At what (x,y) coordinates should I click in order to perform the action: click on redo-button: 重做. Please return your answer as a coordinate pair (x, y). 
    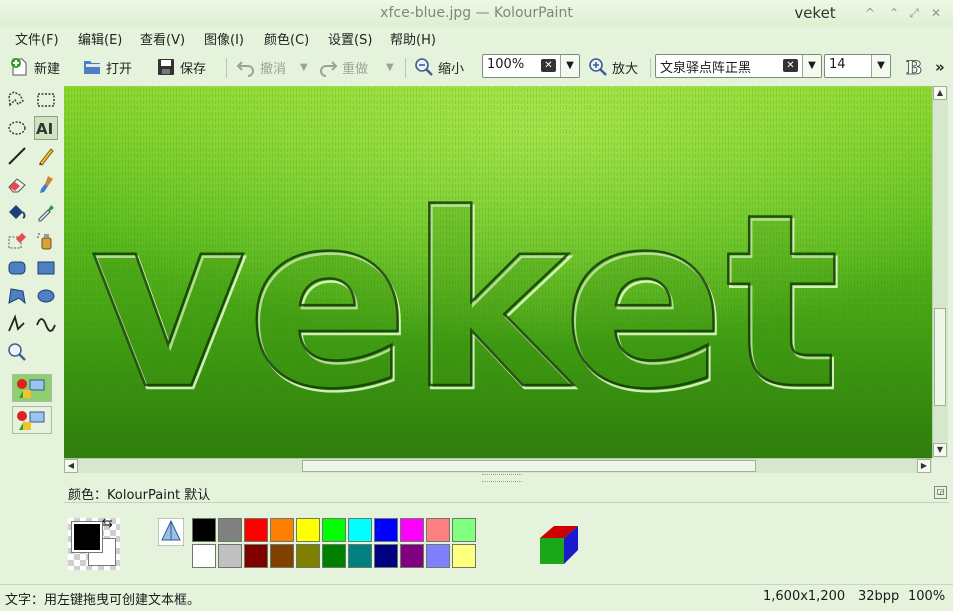
    Looking at the image, I should click on (343, 67).